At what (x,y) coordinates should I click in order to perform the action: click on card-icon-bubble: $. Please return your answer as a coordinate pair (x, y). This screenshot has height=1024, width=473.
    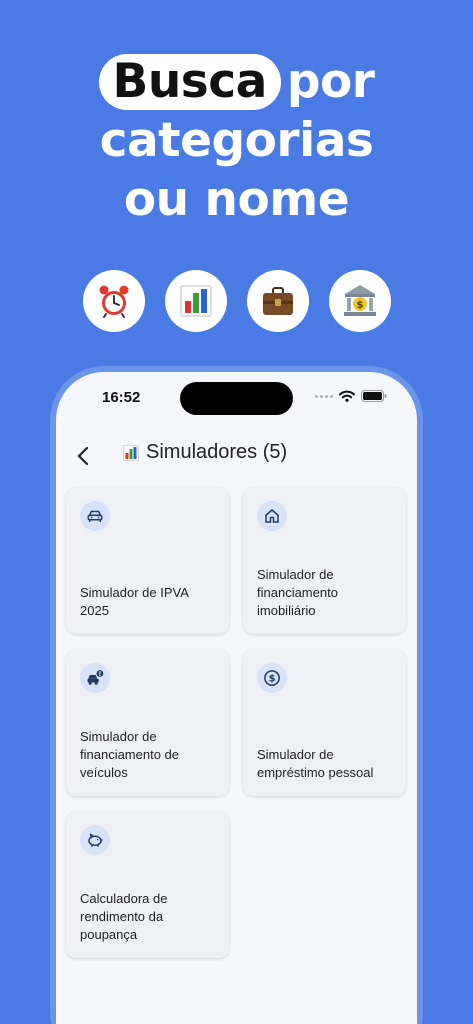
    Looking at the image, I should click on (272, 678).